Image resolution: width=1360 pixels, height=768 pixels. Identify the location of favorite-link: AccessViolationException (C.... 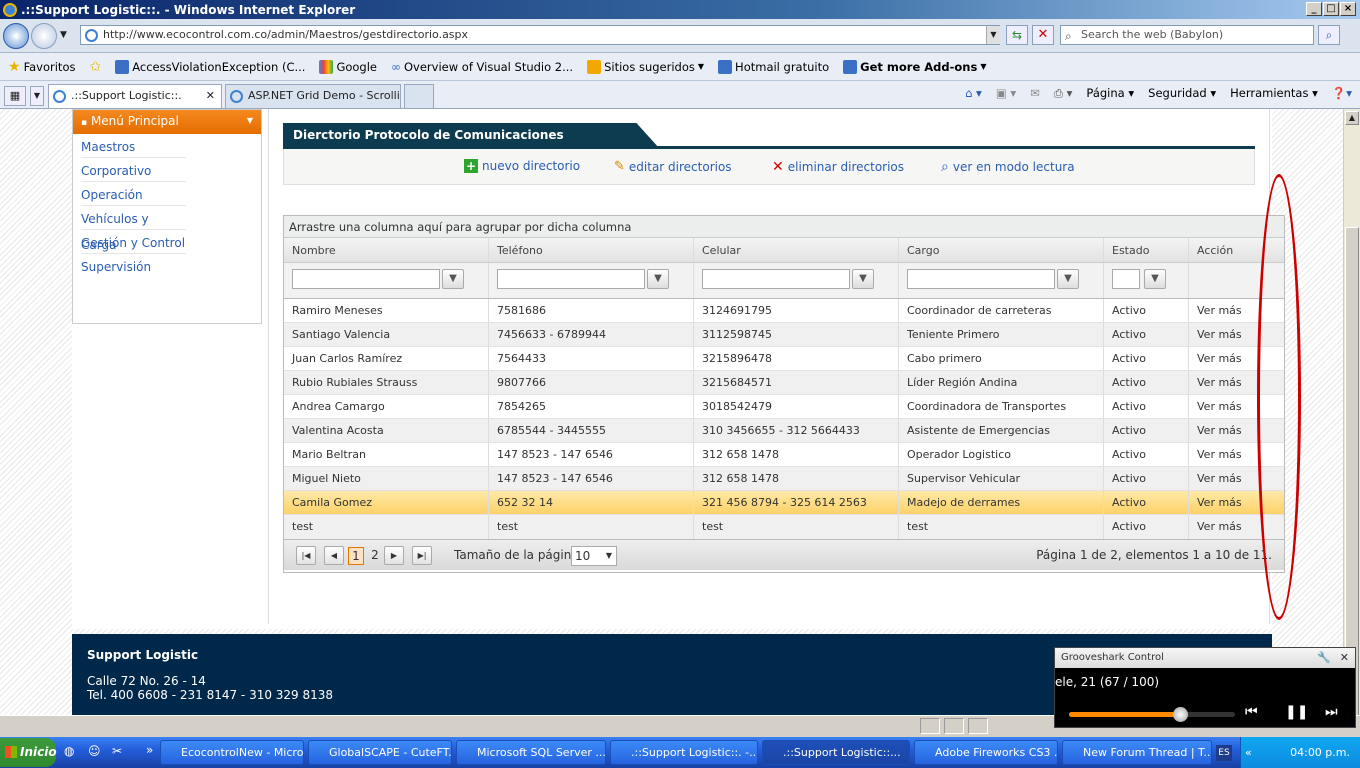
(210, 66).